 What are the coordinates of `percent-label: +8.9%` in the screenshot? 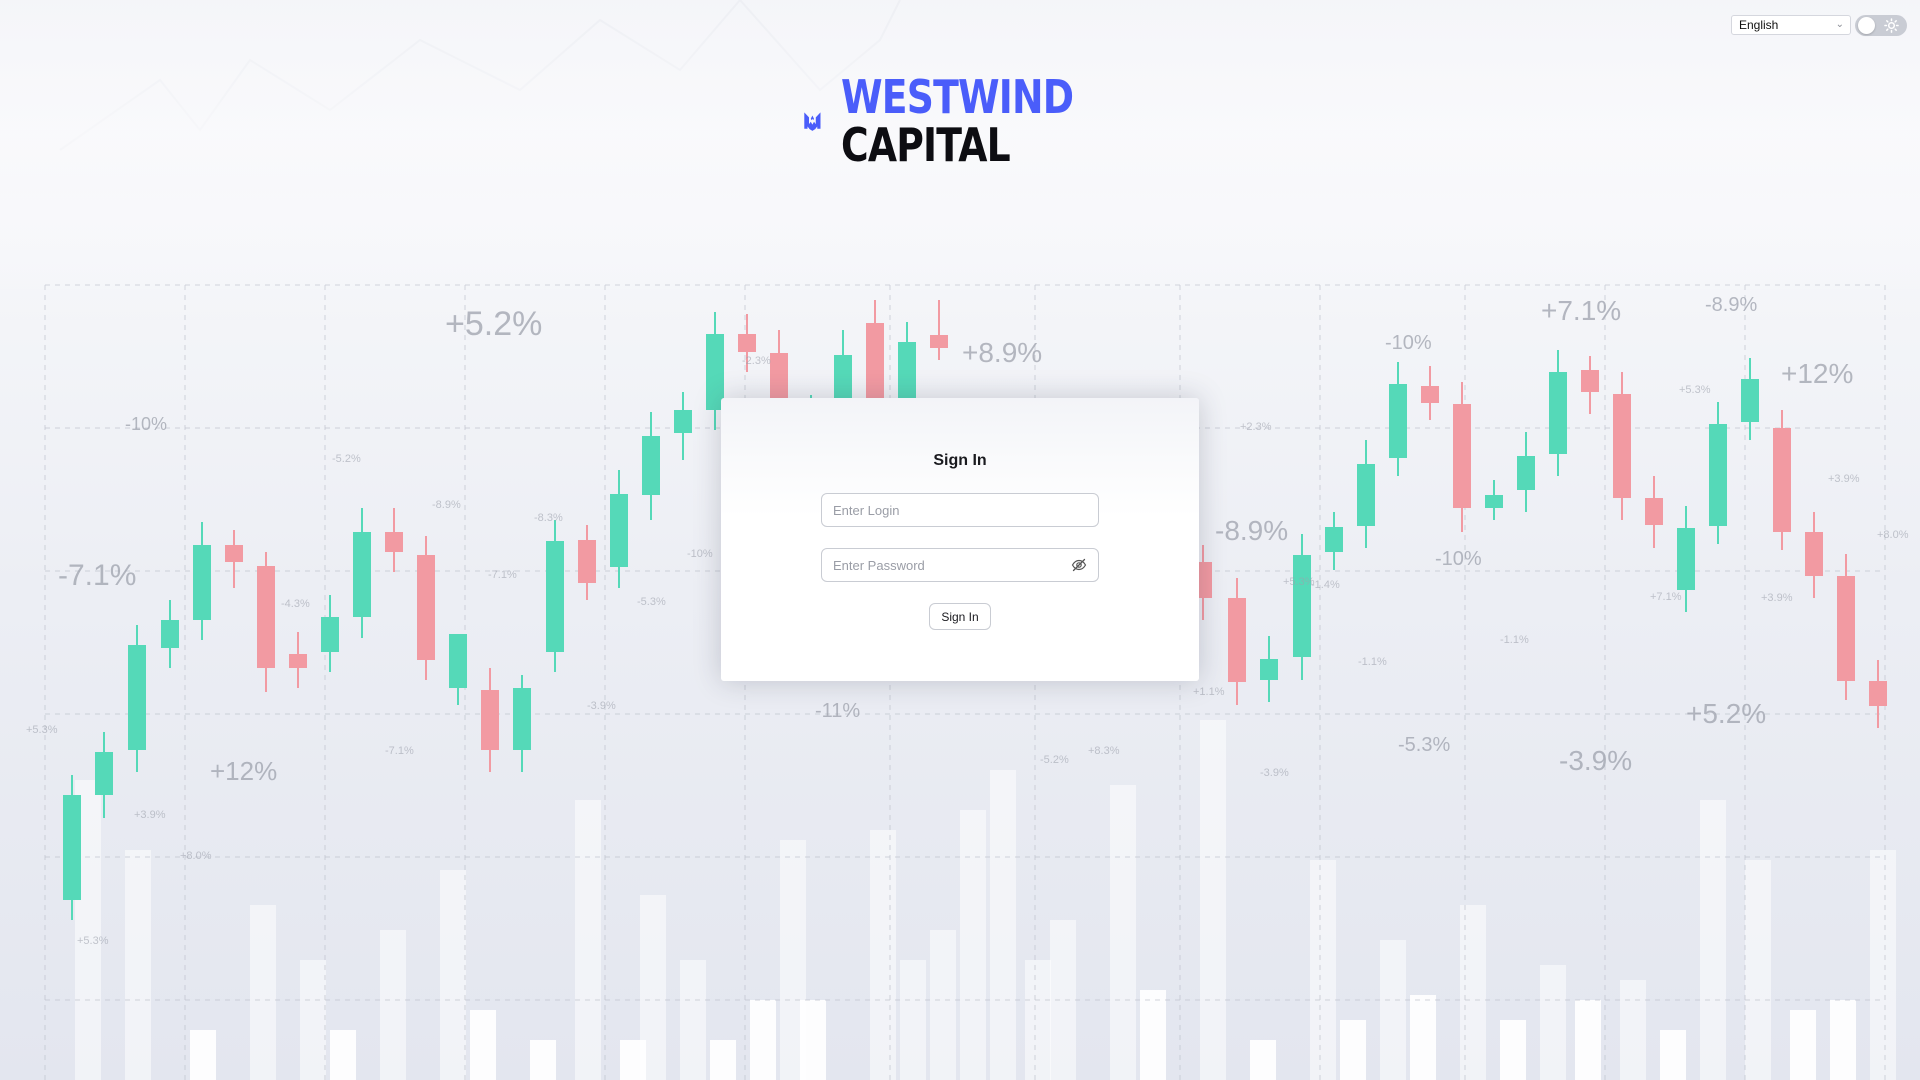 It's located at (1002, 352).